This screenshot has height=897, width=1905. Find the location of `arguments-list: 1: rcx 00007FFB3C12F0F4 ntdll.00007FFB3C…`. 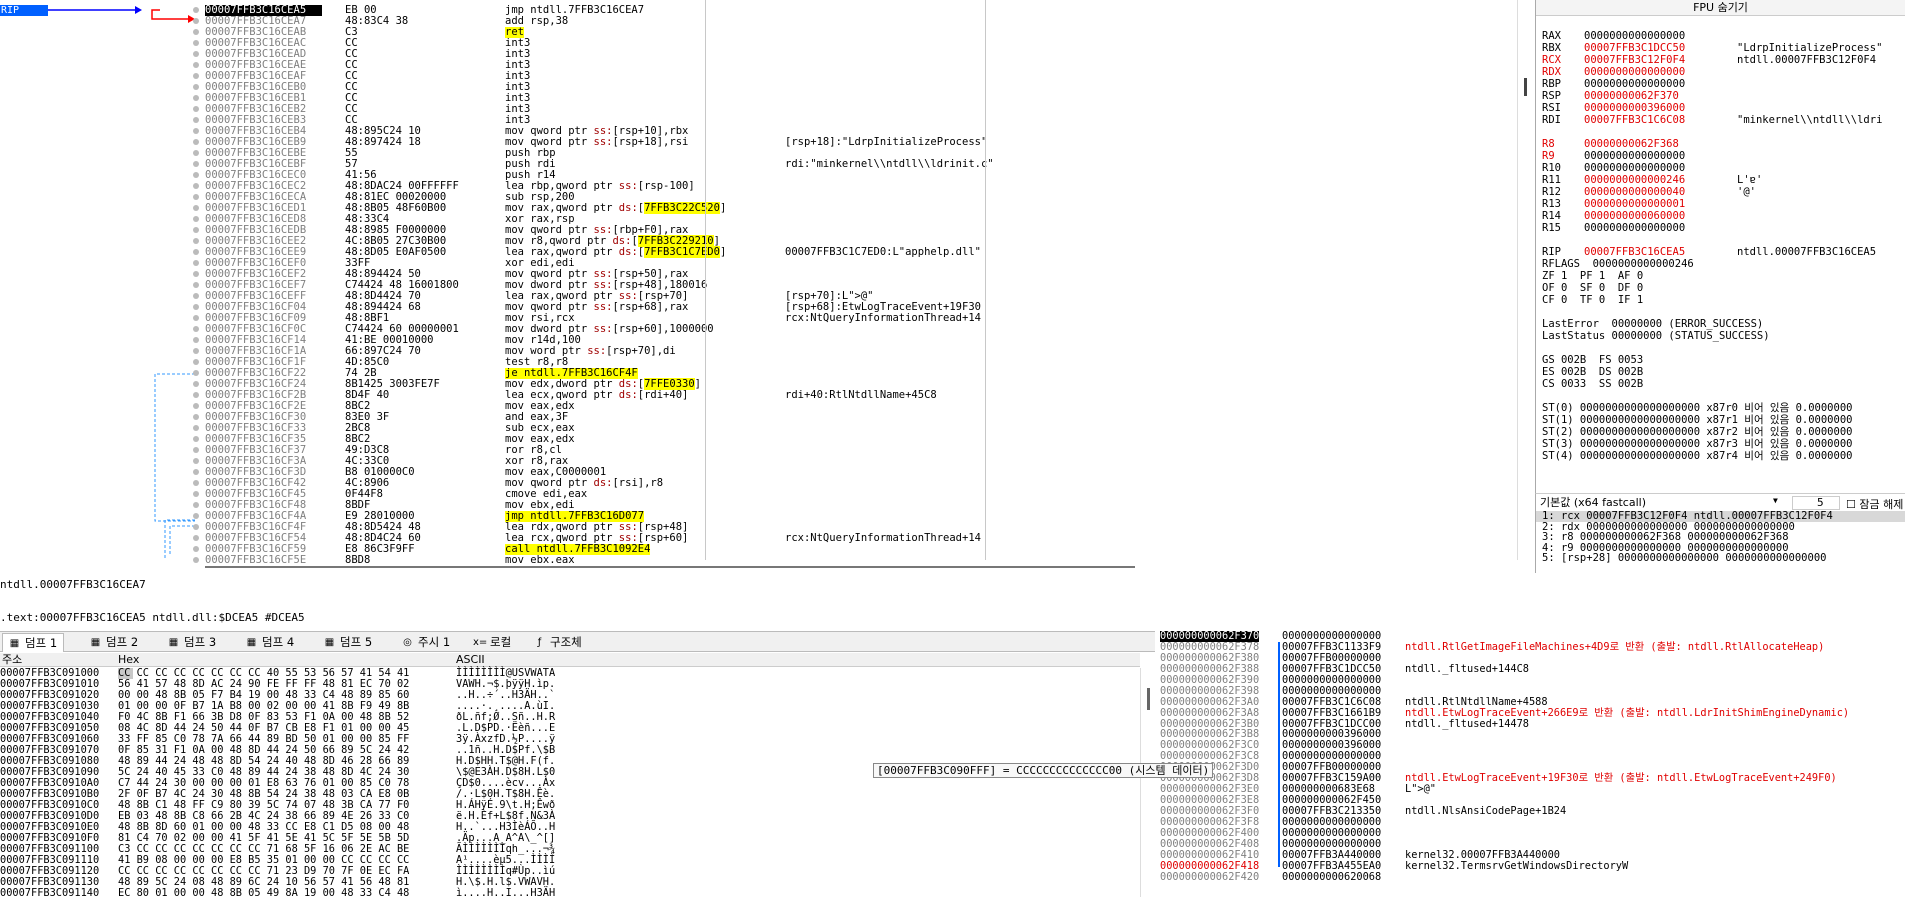

arguments-list: 1: rcx 00007FFB3C12F0F4 ntdll.00007FFB3C… is located at coordinates (1720, 542).